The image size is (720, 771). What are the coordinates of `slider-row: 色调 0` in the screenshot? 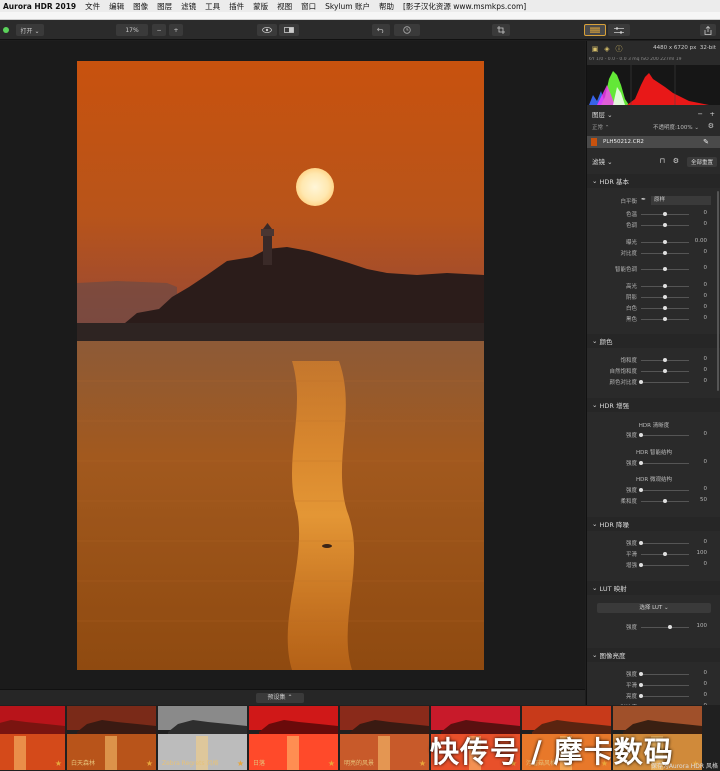 It's located at (653, 225).